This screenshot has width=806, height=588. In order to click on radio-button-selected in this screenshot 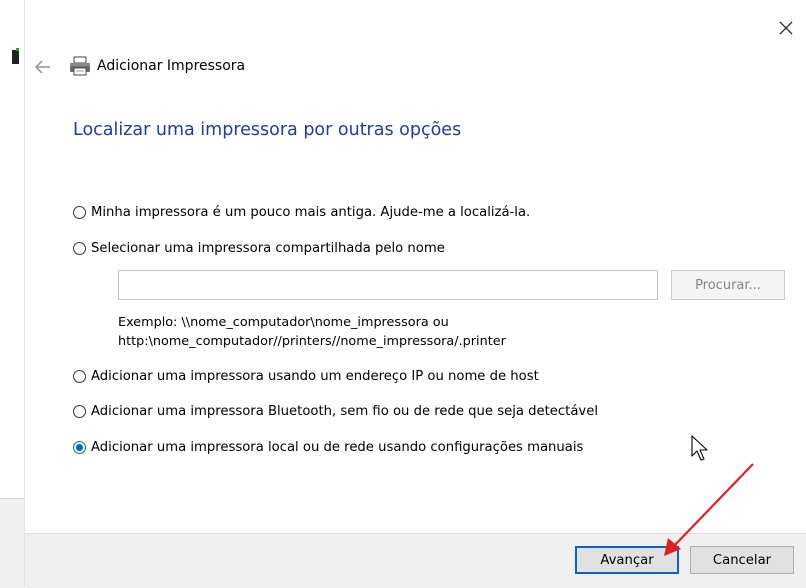, I will do `click(79, 447)`.